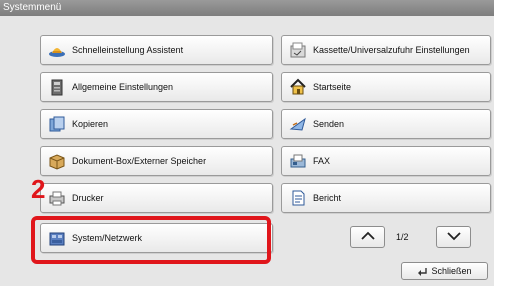 This screenshot has height=286, width=517. I want to click on menu-button-label: Kassette/Universalzufuhr Einstellungen, so click(391, 50).